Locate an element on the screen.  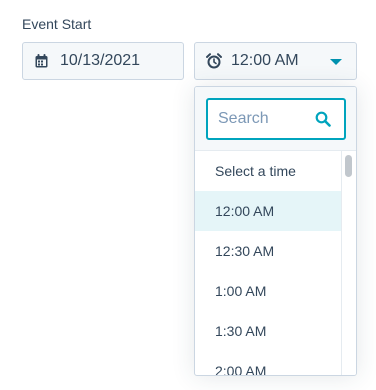
time-option: 12:00 AM is located at coordinates (268, 211).